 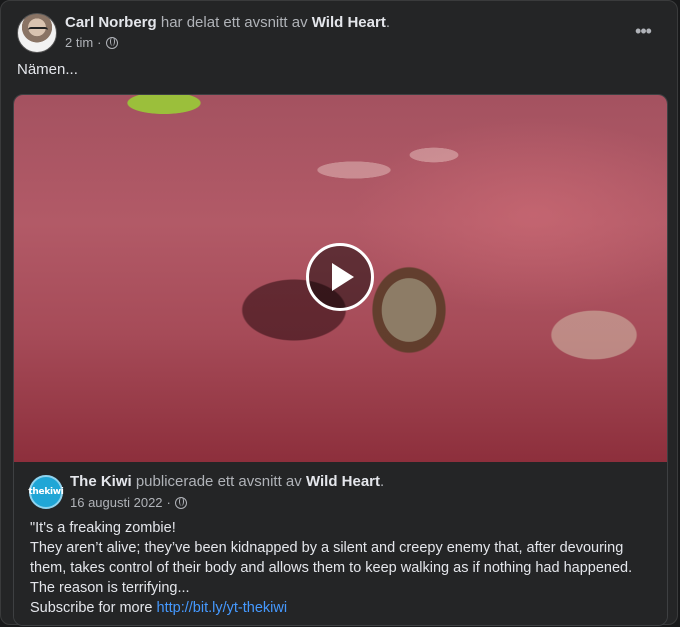 I want to click on post-time: 2 tim, so click(x=79, y=42).